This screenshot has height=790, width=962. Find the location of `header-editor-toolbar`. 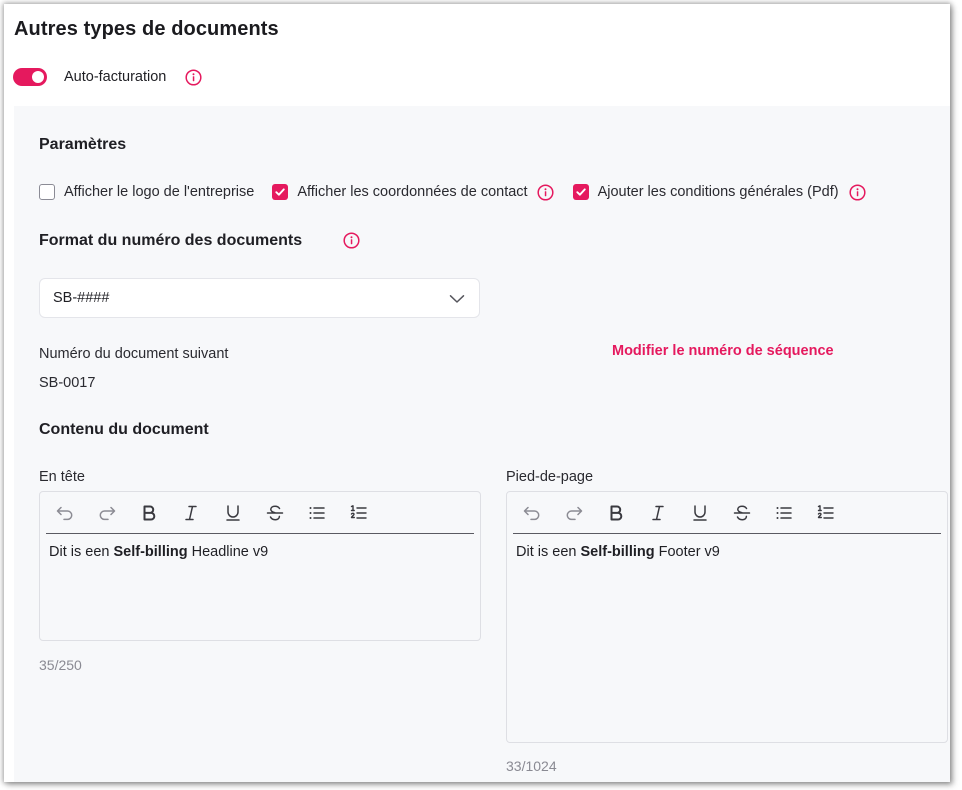

header-editor-toolbar is located at coordinates (260, 513).